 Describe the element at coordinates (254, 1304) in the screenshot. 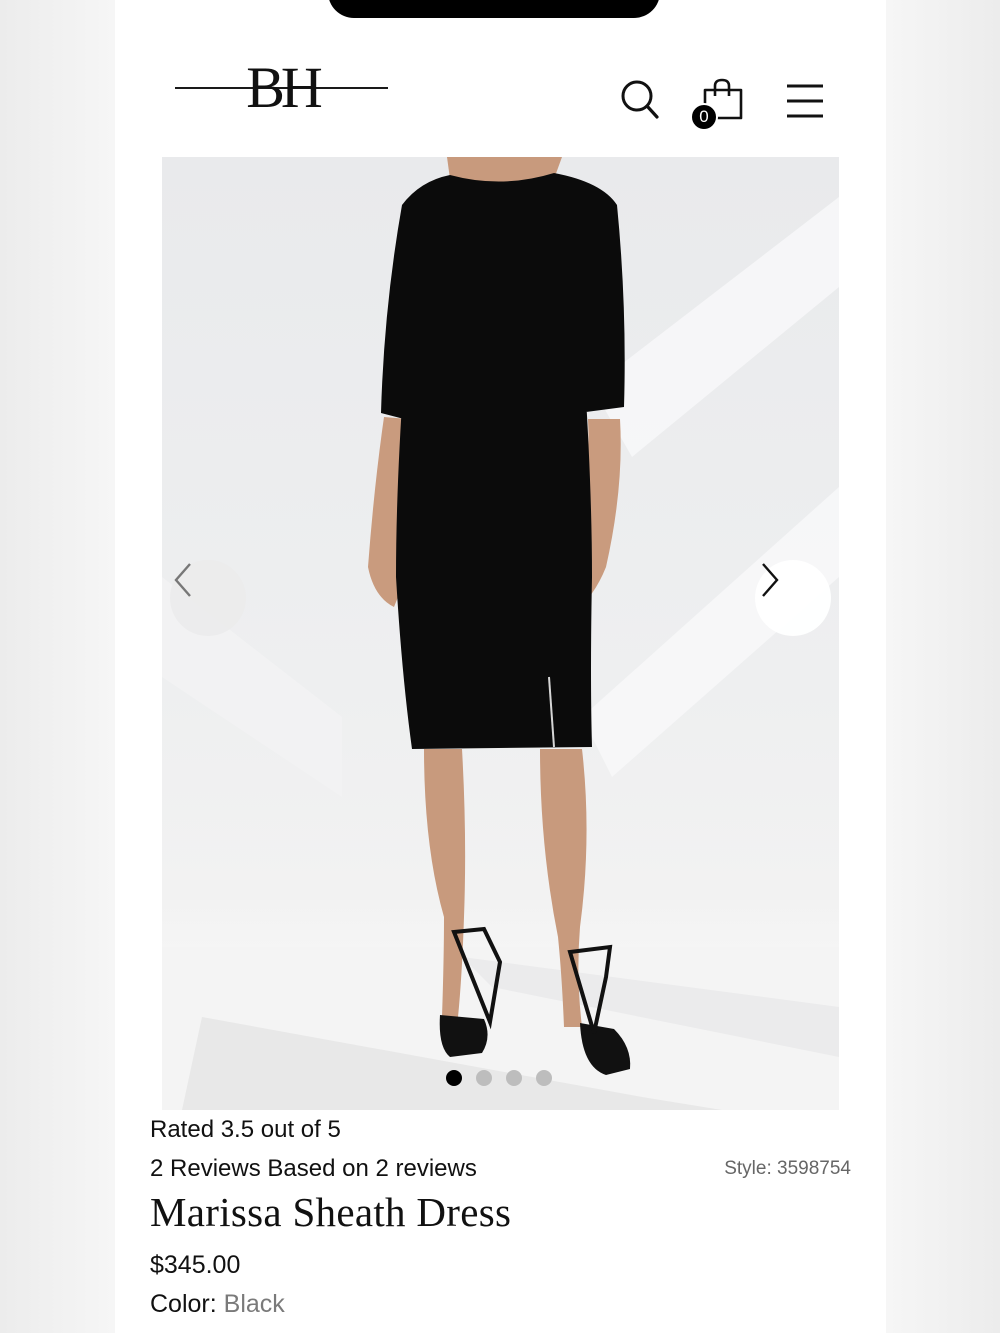

I see `color-value: Black` at that location.